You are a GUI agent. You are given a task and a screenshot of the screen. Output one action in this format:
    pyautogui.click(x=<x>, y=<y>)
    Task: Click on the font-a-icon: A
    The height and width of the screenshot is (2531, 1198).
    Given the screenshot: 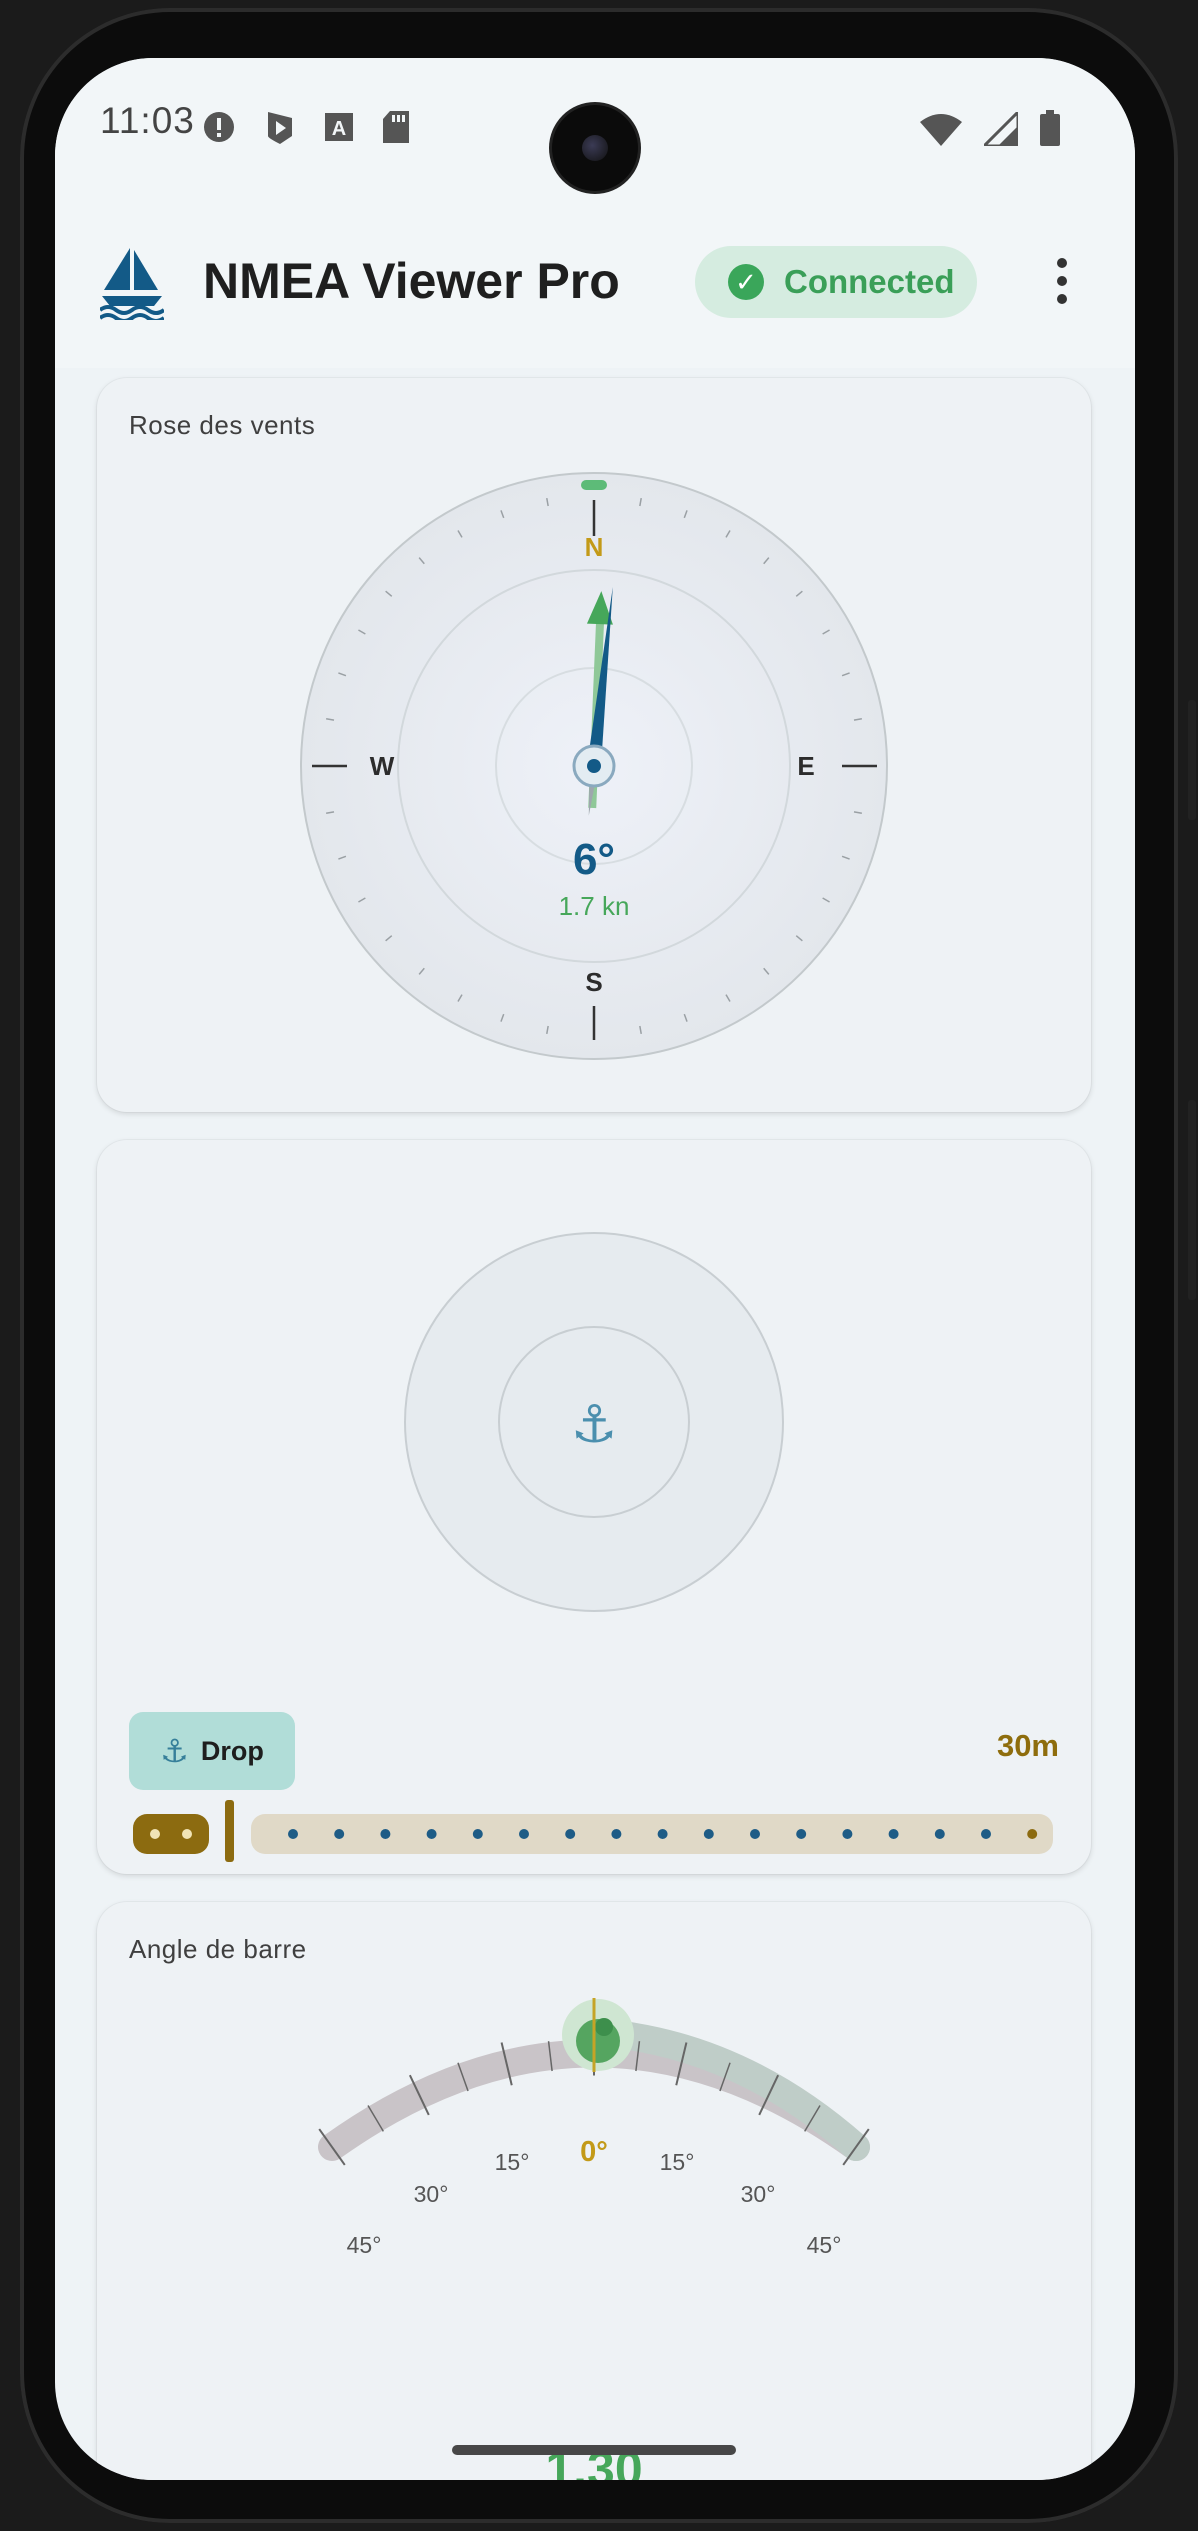 What is the action you would take?
    pyautogui.click(x=339, y=127)
    